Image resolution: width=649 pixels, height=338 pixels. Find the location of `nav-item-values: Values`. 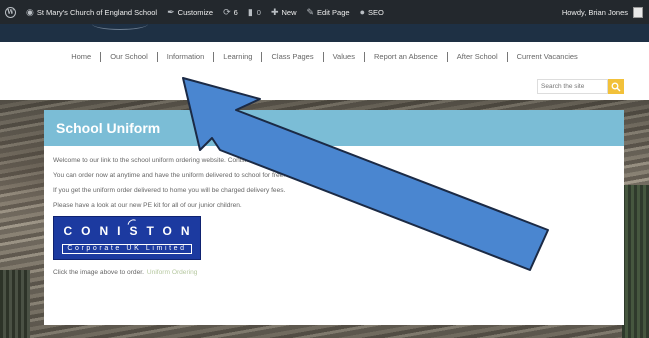

nav-item-values: Values is located at coordinates (343, 57).